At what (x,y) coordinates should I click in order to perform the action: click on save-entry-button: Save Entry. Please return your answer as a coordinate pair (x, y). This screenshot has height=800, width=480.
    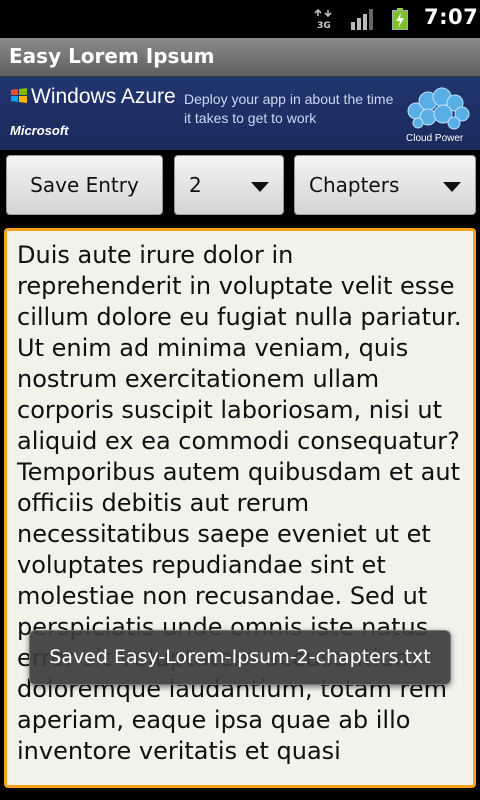
    Looking at the image, I should click on (84, 185).